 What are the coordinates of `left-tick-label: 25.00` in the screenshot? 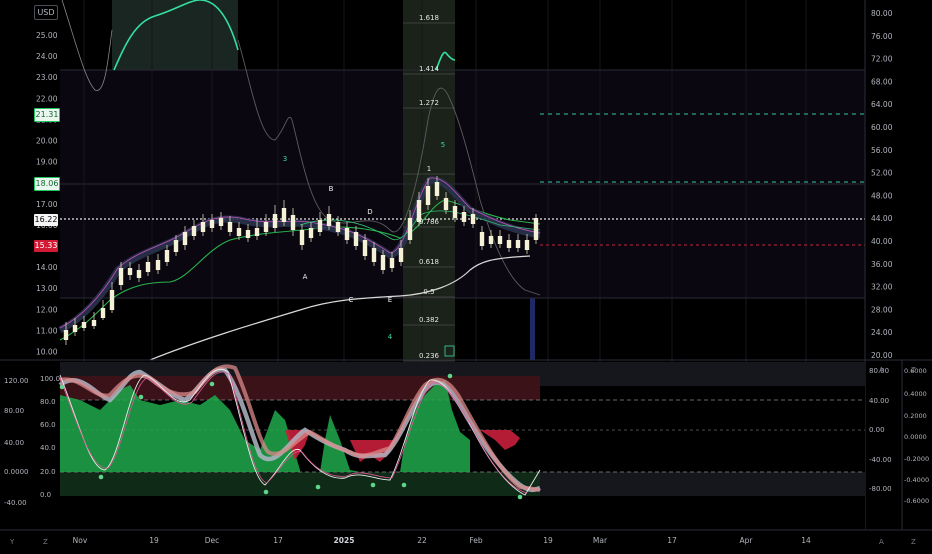 It's located at (47, 35).